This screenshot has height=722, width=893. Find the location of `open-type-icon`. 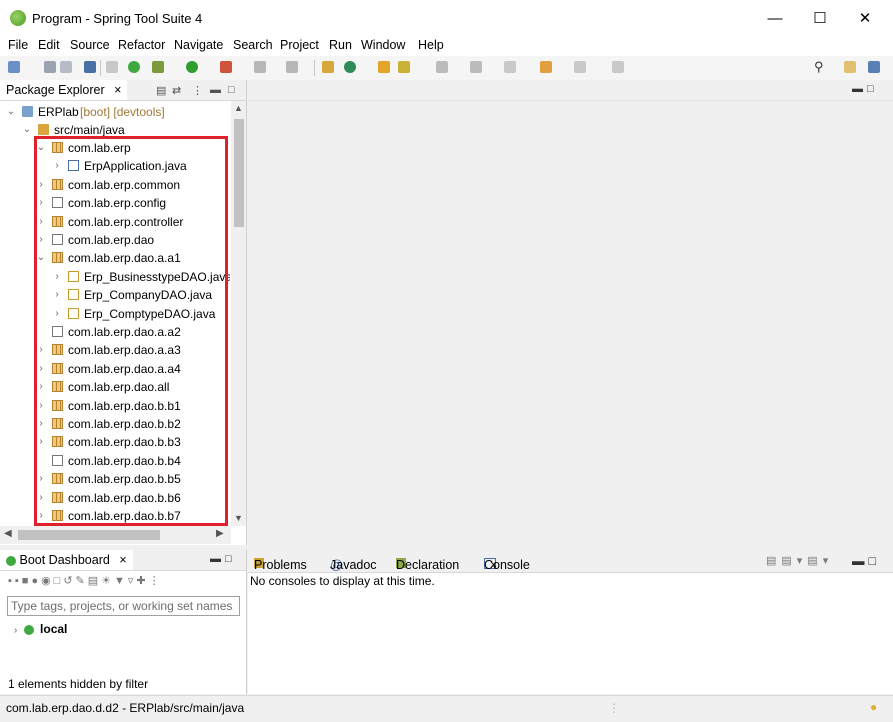

open-type-icon is located at coordinates (384, 67).